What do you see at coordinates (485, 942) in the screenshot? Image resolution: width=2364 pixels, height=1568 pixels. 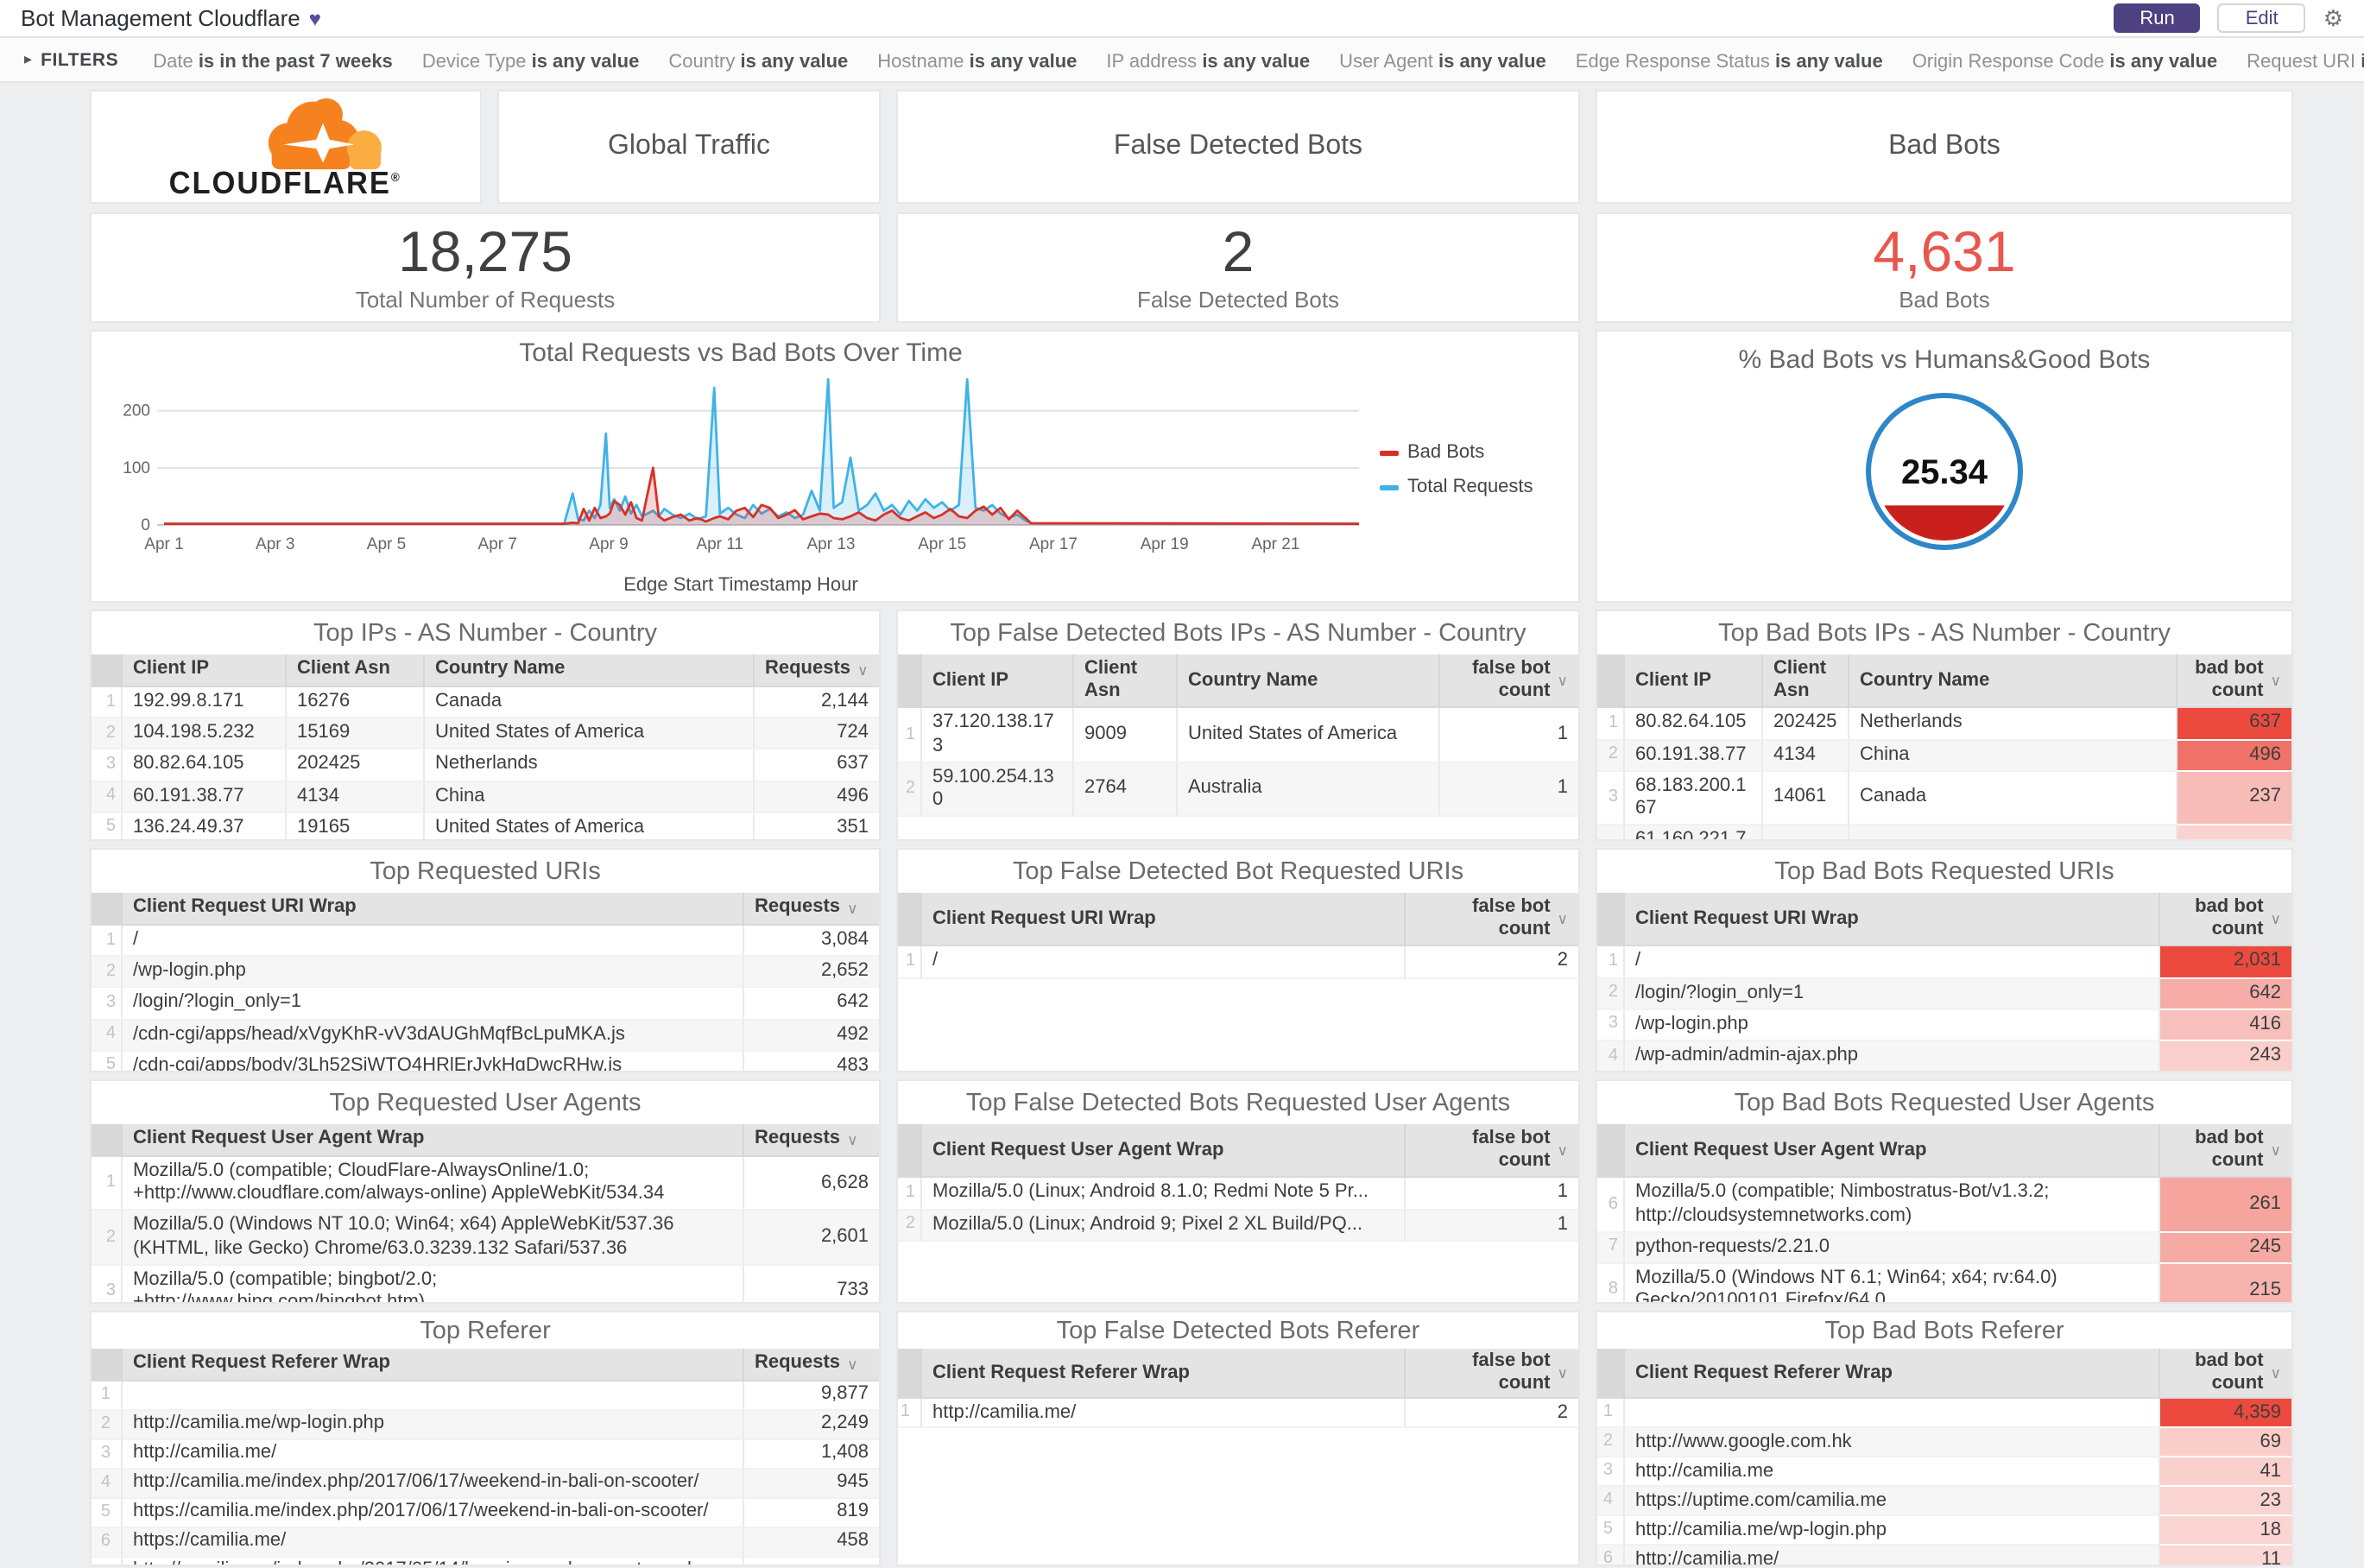 I see `table-row: 1/3,084` at bounding box center [485, 942].